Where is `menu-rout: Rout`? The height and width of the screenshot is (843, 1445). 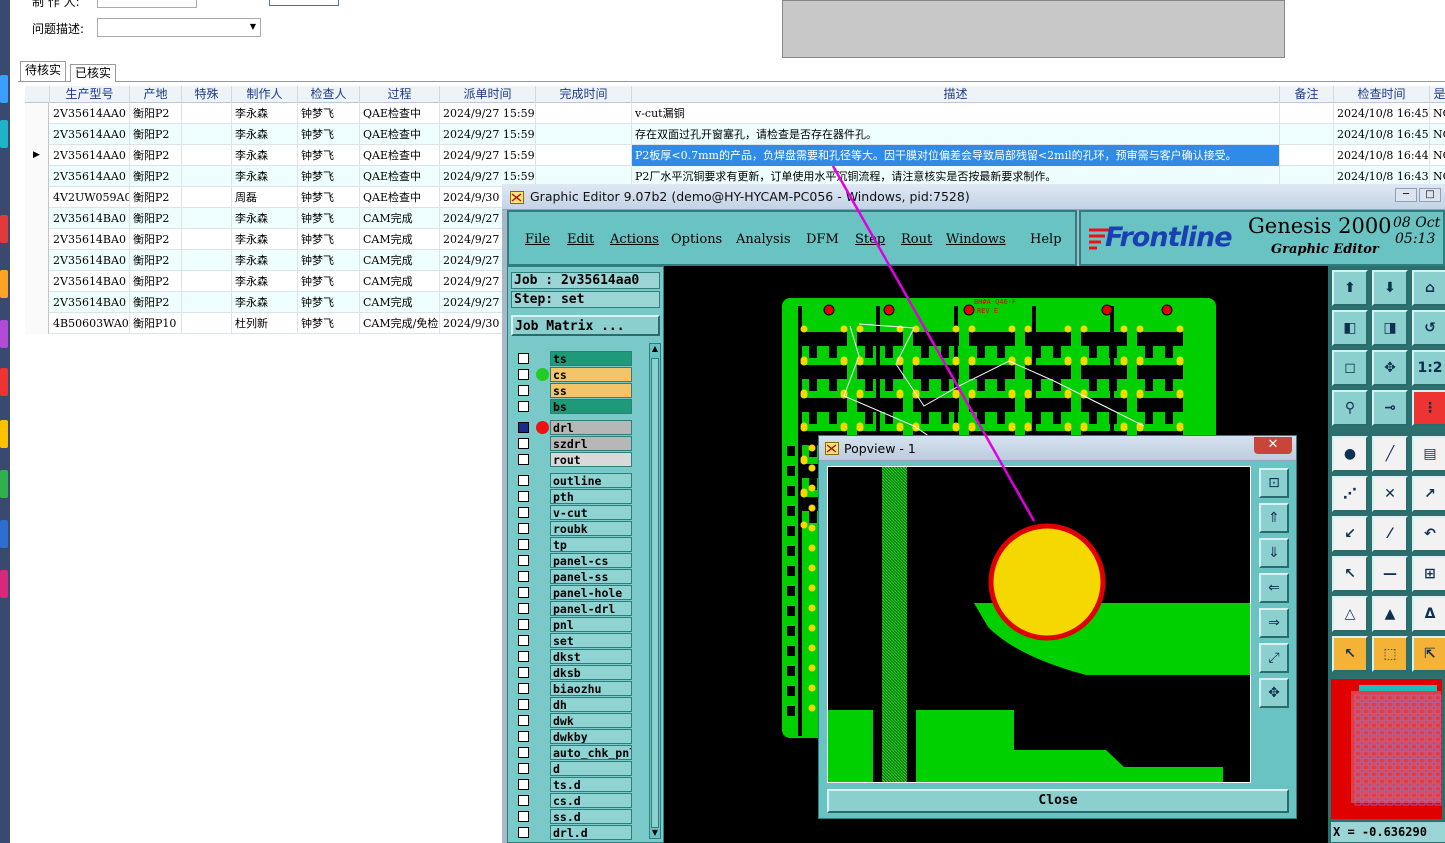
menu-rout: Rout is located at coordinates (916, 239).